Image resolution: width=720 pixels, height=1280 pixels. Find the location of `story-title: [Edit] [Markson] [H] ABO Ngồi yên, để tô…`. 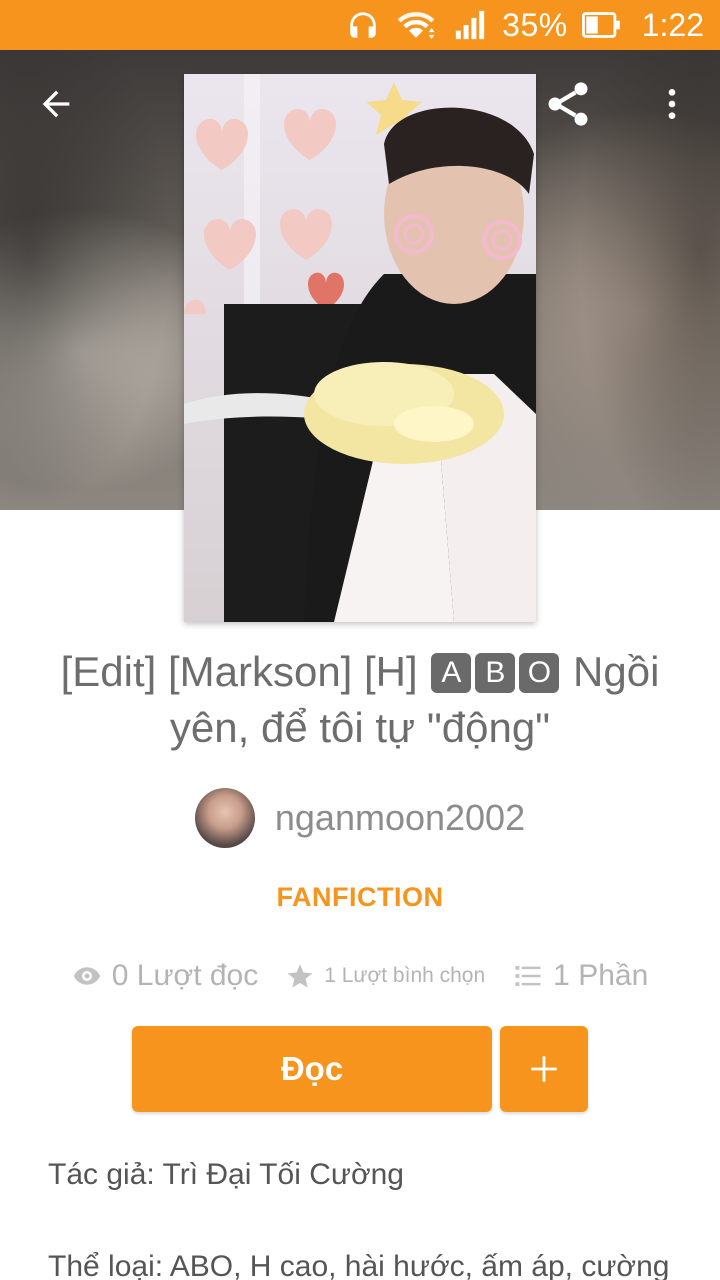

story-title: [Edit] [Markson] [H] ABO Ngồi yên, để tô… is located at coordinates (360, 700).